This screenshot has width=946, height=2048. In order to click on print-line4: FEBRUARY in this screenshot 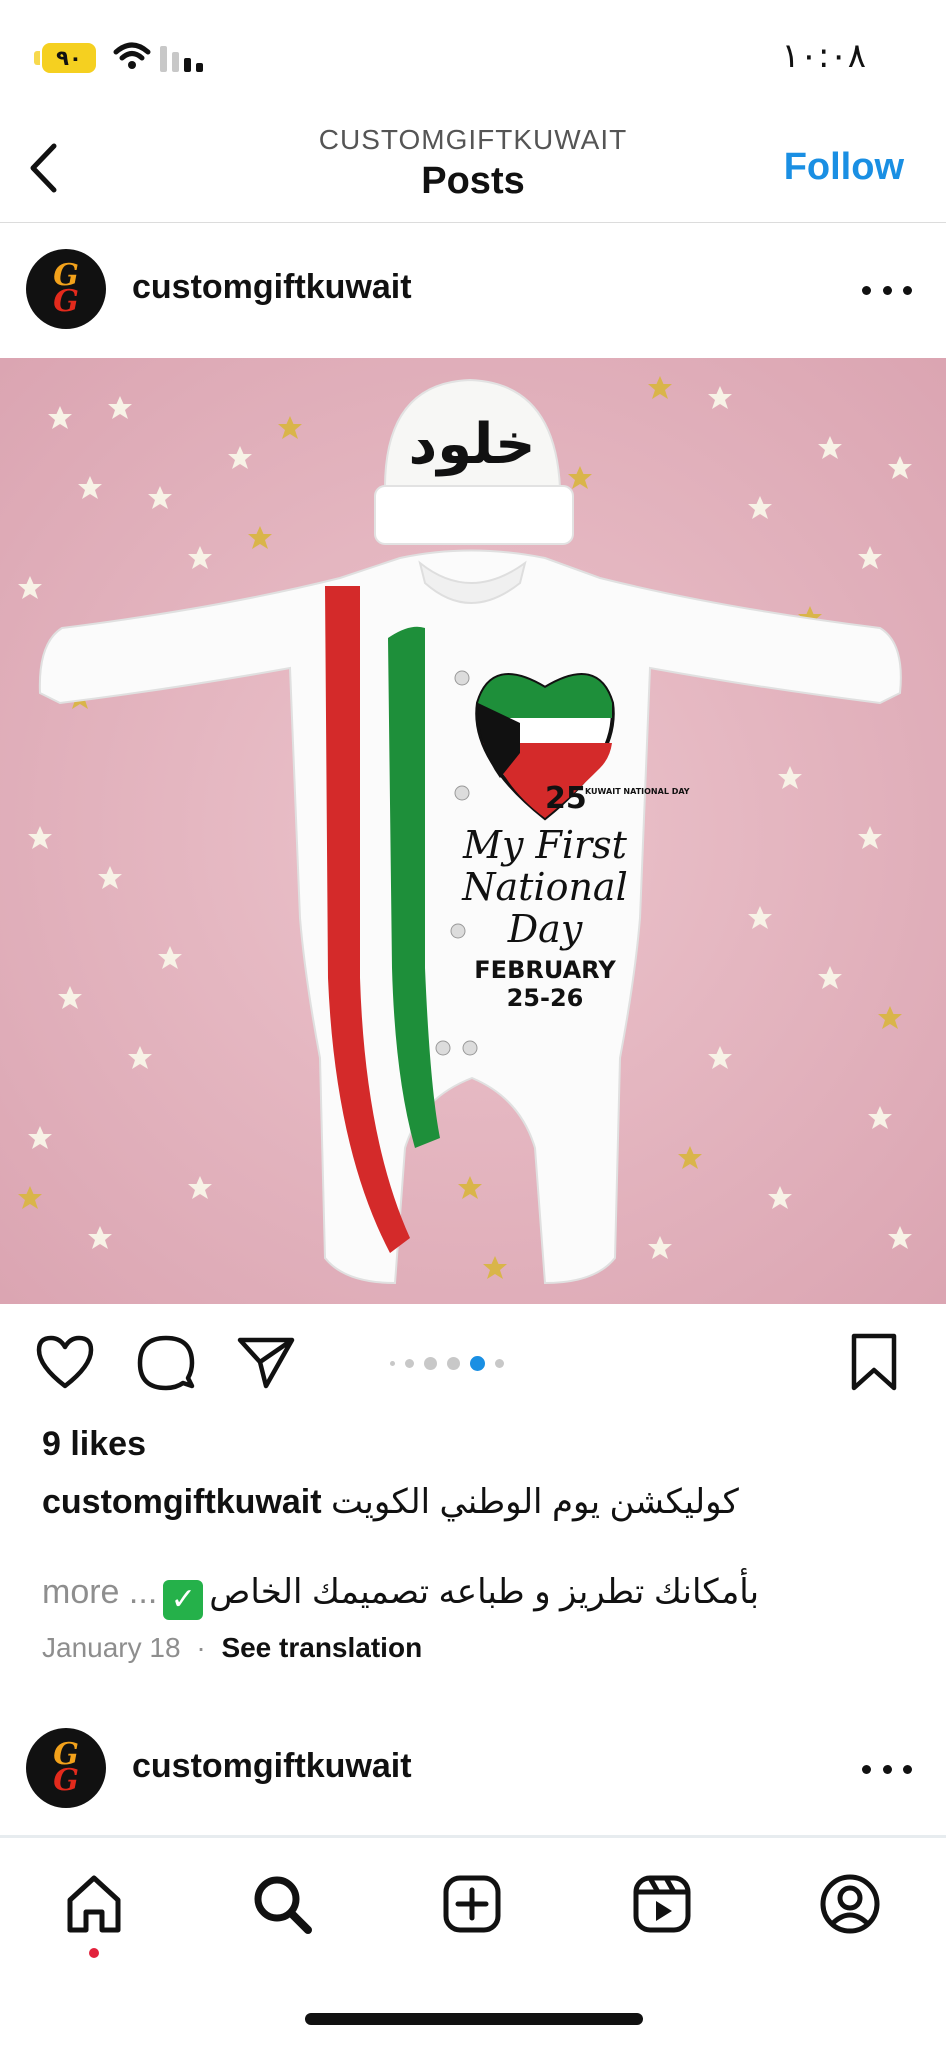, I will do `click(545, 970)`.